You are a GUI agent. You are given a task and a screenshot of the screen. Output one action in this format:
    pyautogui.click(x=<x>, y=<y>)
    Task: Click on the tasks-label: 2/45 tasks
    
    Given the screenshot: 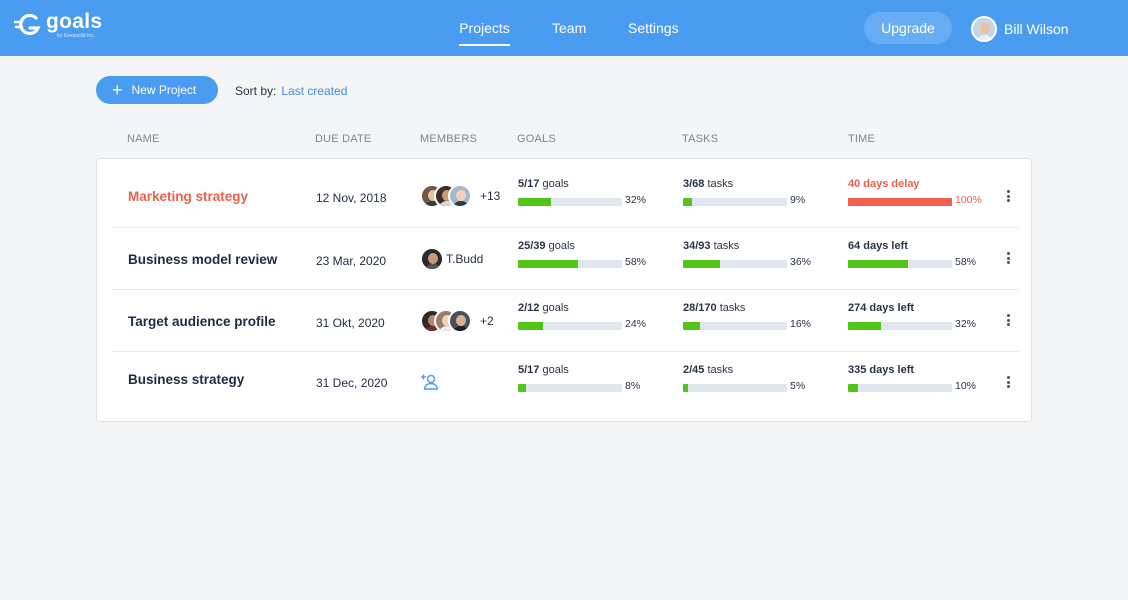 What is the action you would take?
    pyautogui.click(x=708, y=370)
    